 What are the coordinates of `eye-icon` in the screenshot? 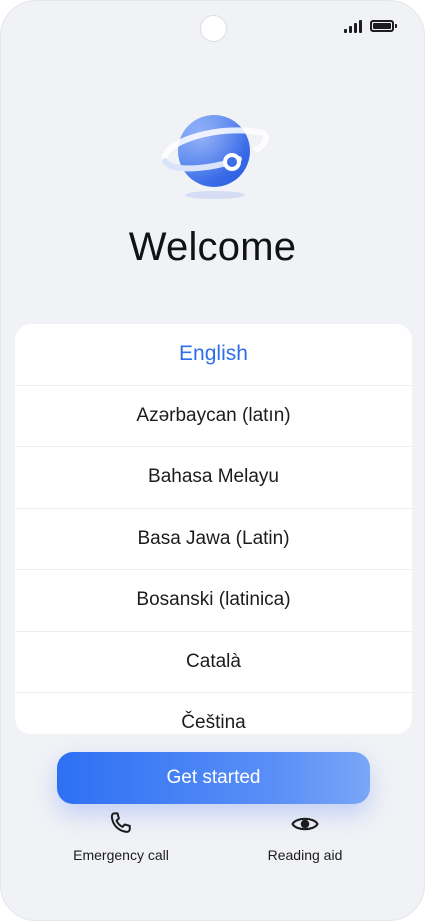 It's located at (305, 824).